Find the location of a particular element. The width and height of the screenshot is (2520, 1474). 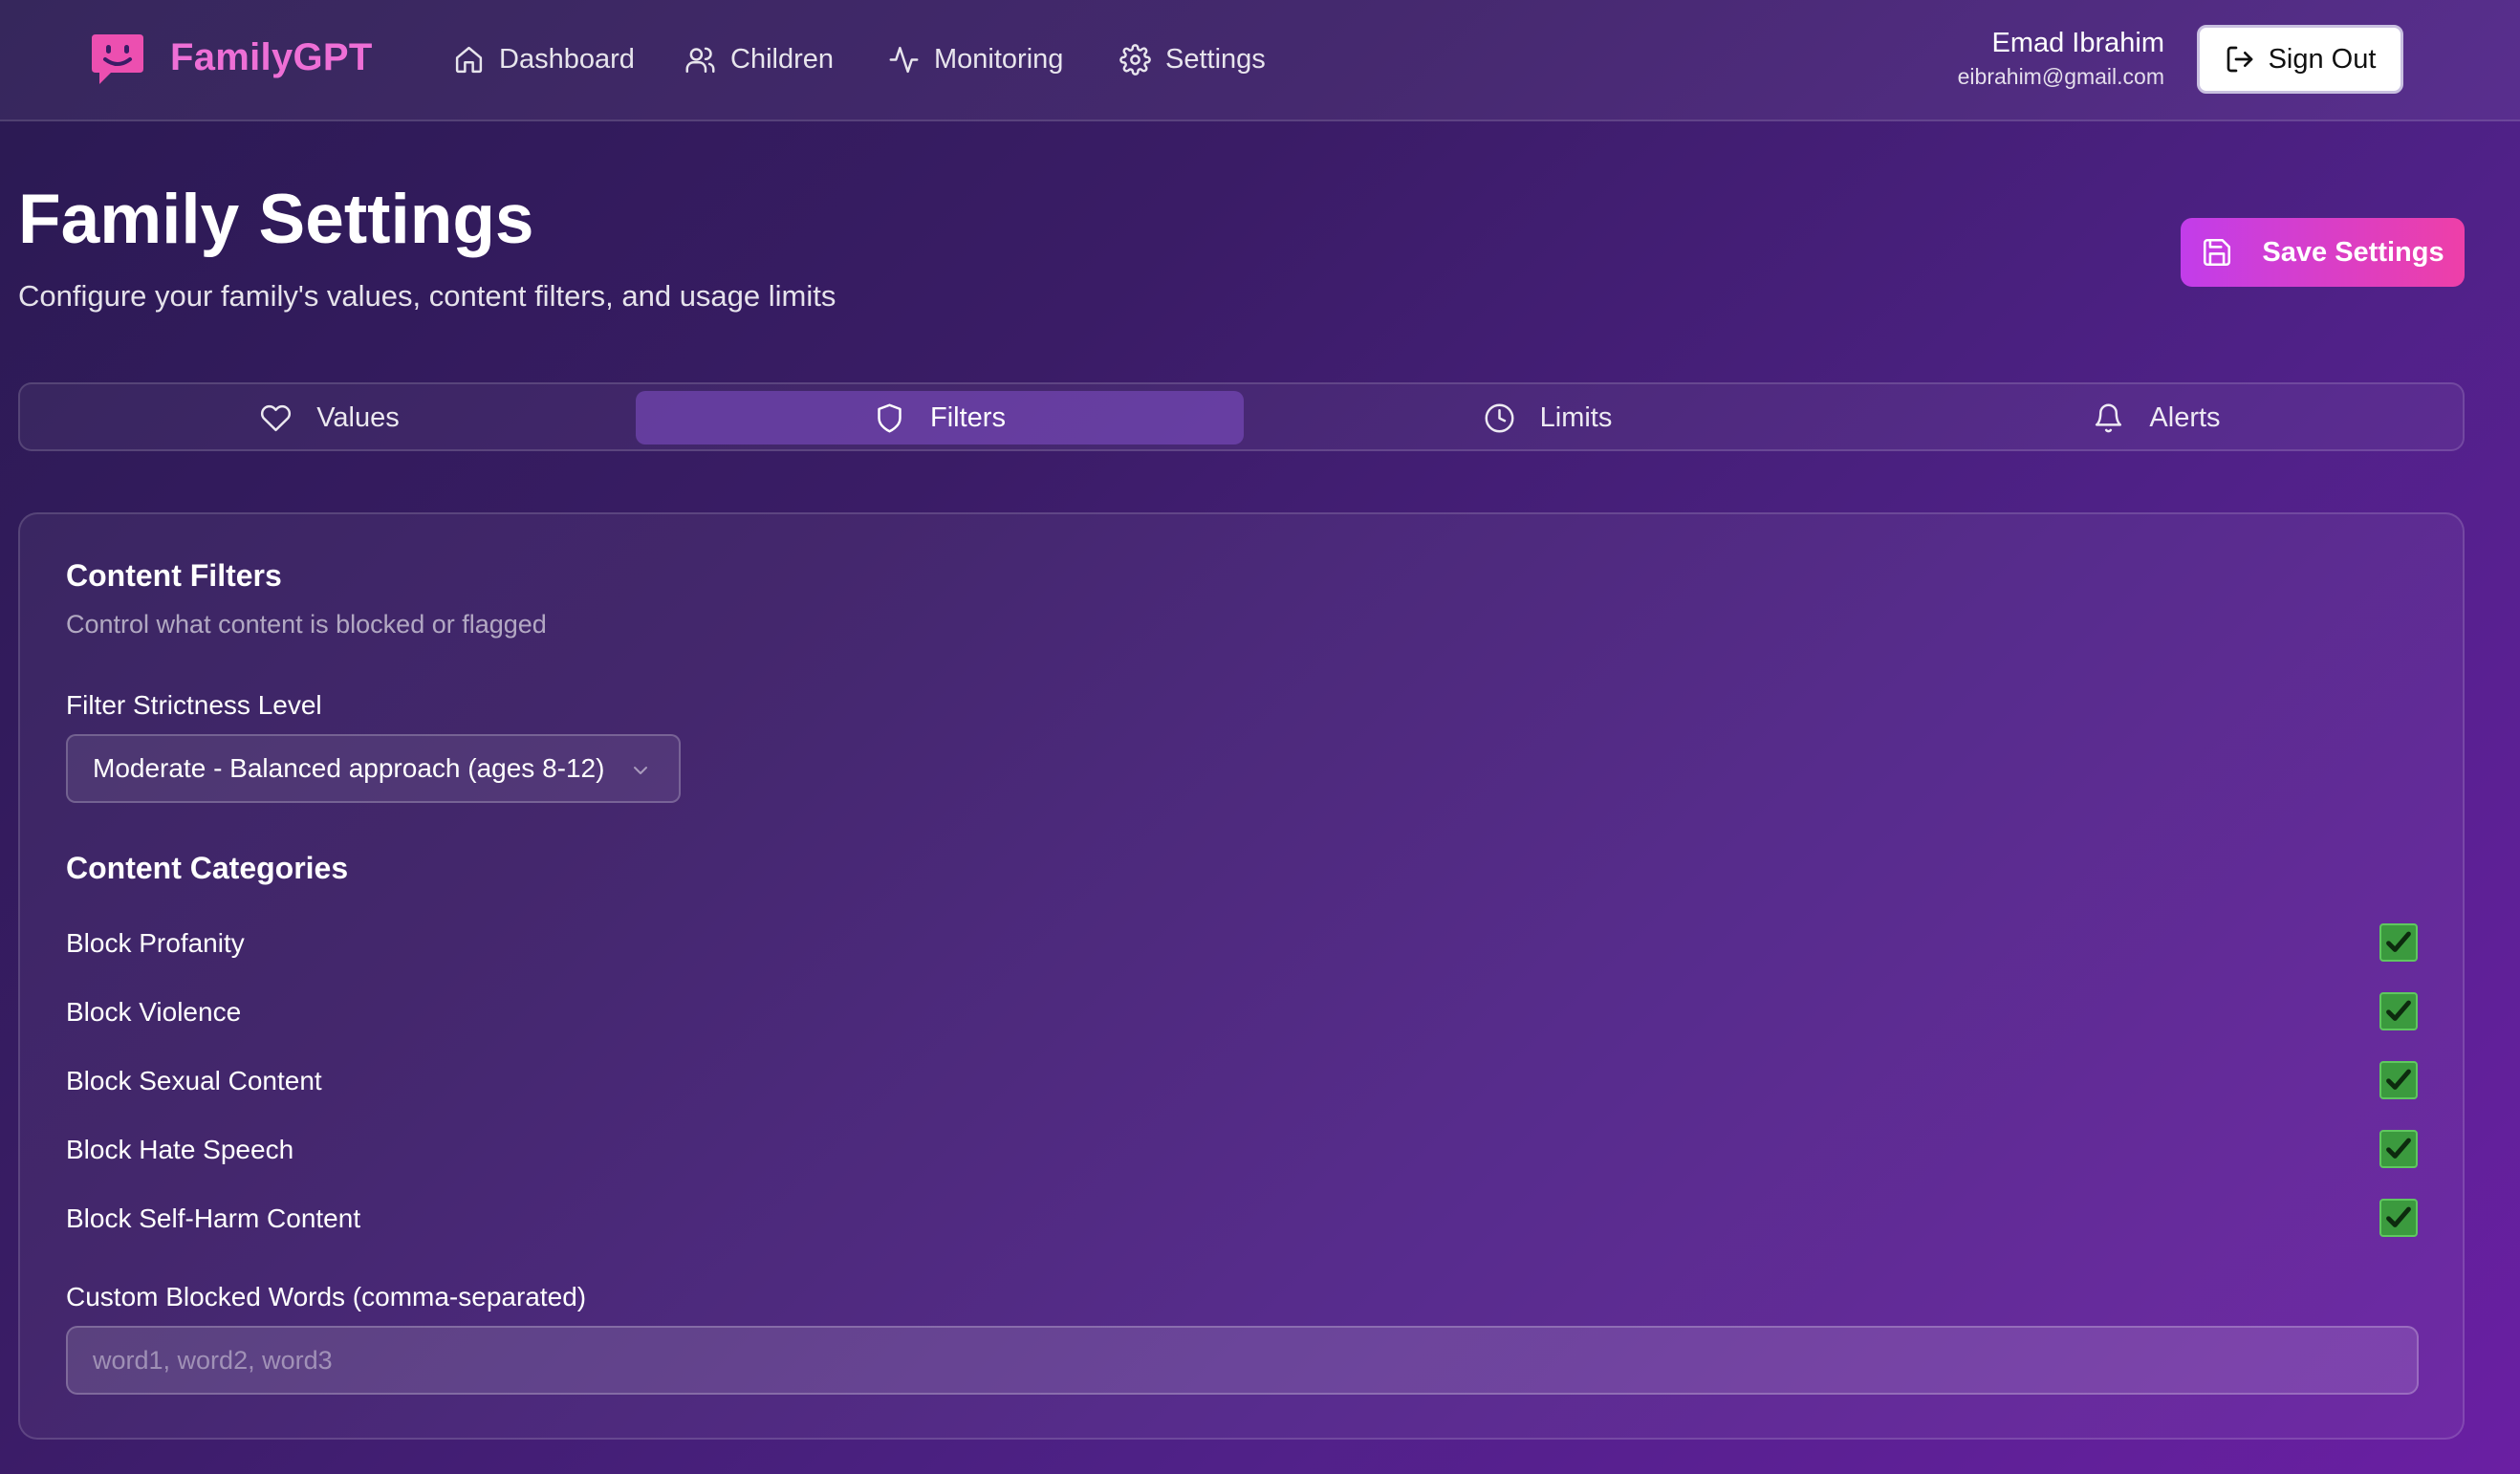

nav-children: Children is located at coordinates (759, 59).